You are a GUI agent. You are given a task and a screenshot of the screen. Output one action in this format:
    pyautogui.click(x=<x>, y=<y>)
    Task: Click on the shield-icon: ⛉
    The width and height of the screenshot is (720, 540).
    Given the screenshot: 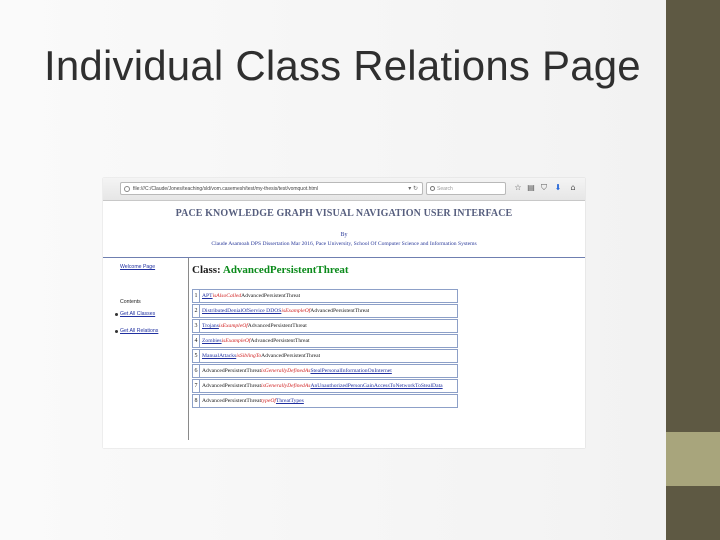 What is the action you would take?
    pyautogui.click(x=544, y=188)
    